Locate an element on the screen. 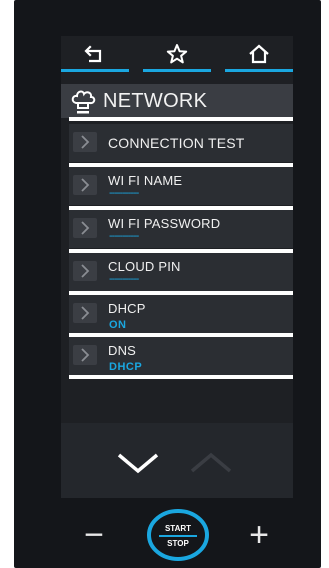 The width and height of the screenshot is (329, 568). star-icon is located at coordinates (177, 54).